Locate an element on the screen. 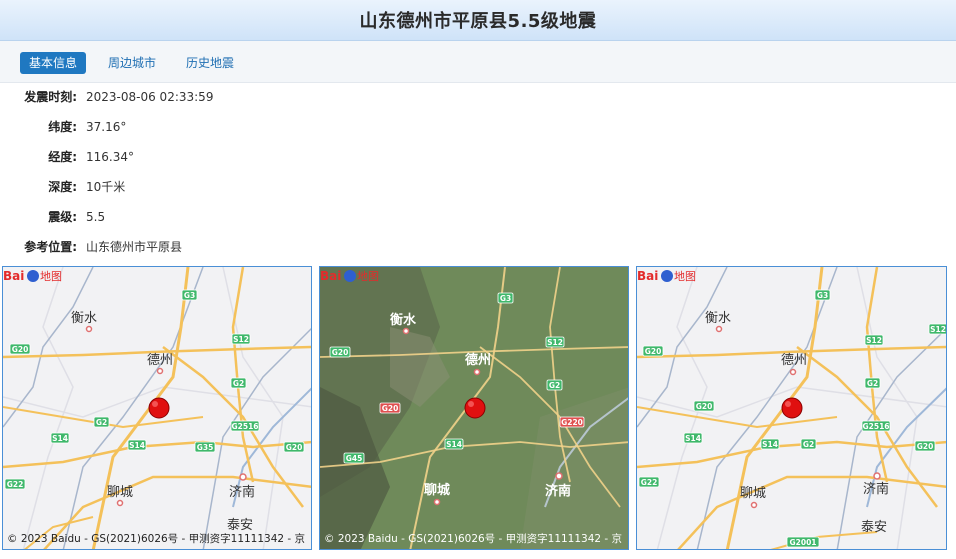  latitude-label: 纬度: is located at coordinates (62, 127).